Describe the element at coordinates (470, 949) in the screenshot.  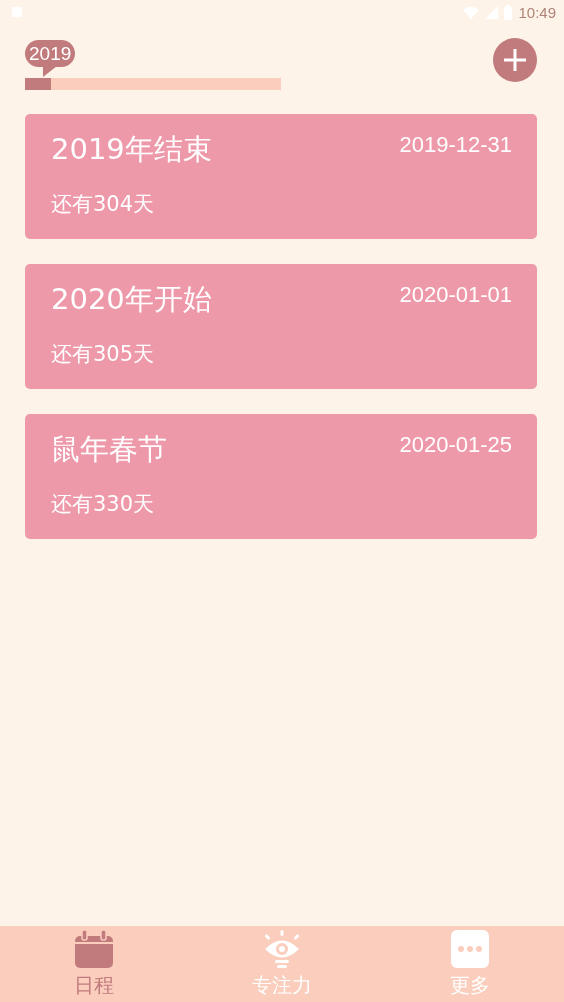
I see `more-icon` at that location.